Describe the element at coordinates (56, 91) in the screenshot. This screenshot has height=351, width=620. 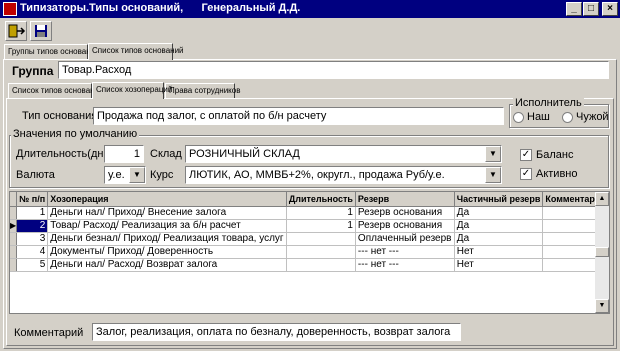
I see `tab-types: Список типов оснований` at that location.